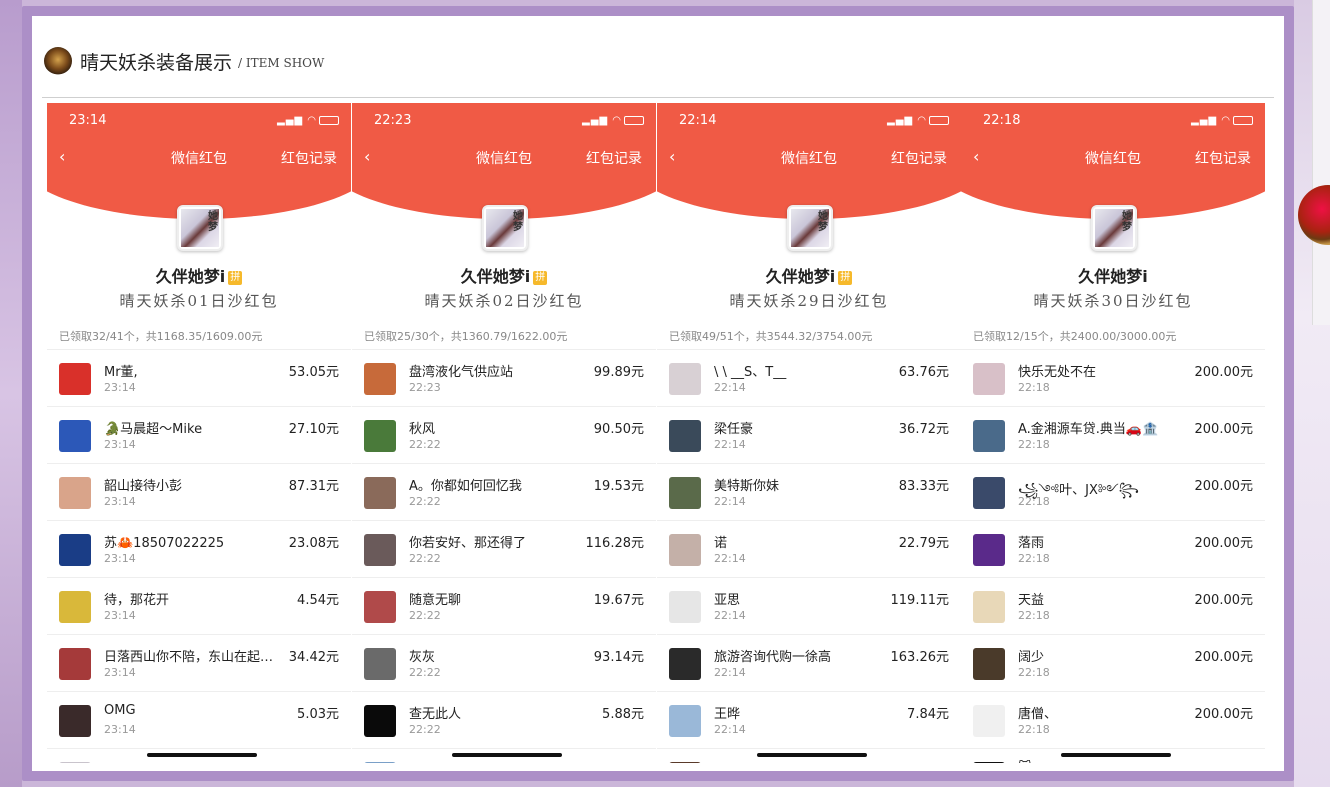 The width and height of the screenshot is (1330, 787). What do you see at coordinates (58, 61) in the screenshot?
I see `demon-mask-icon` at bounding box center [58, 61].